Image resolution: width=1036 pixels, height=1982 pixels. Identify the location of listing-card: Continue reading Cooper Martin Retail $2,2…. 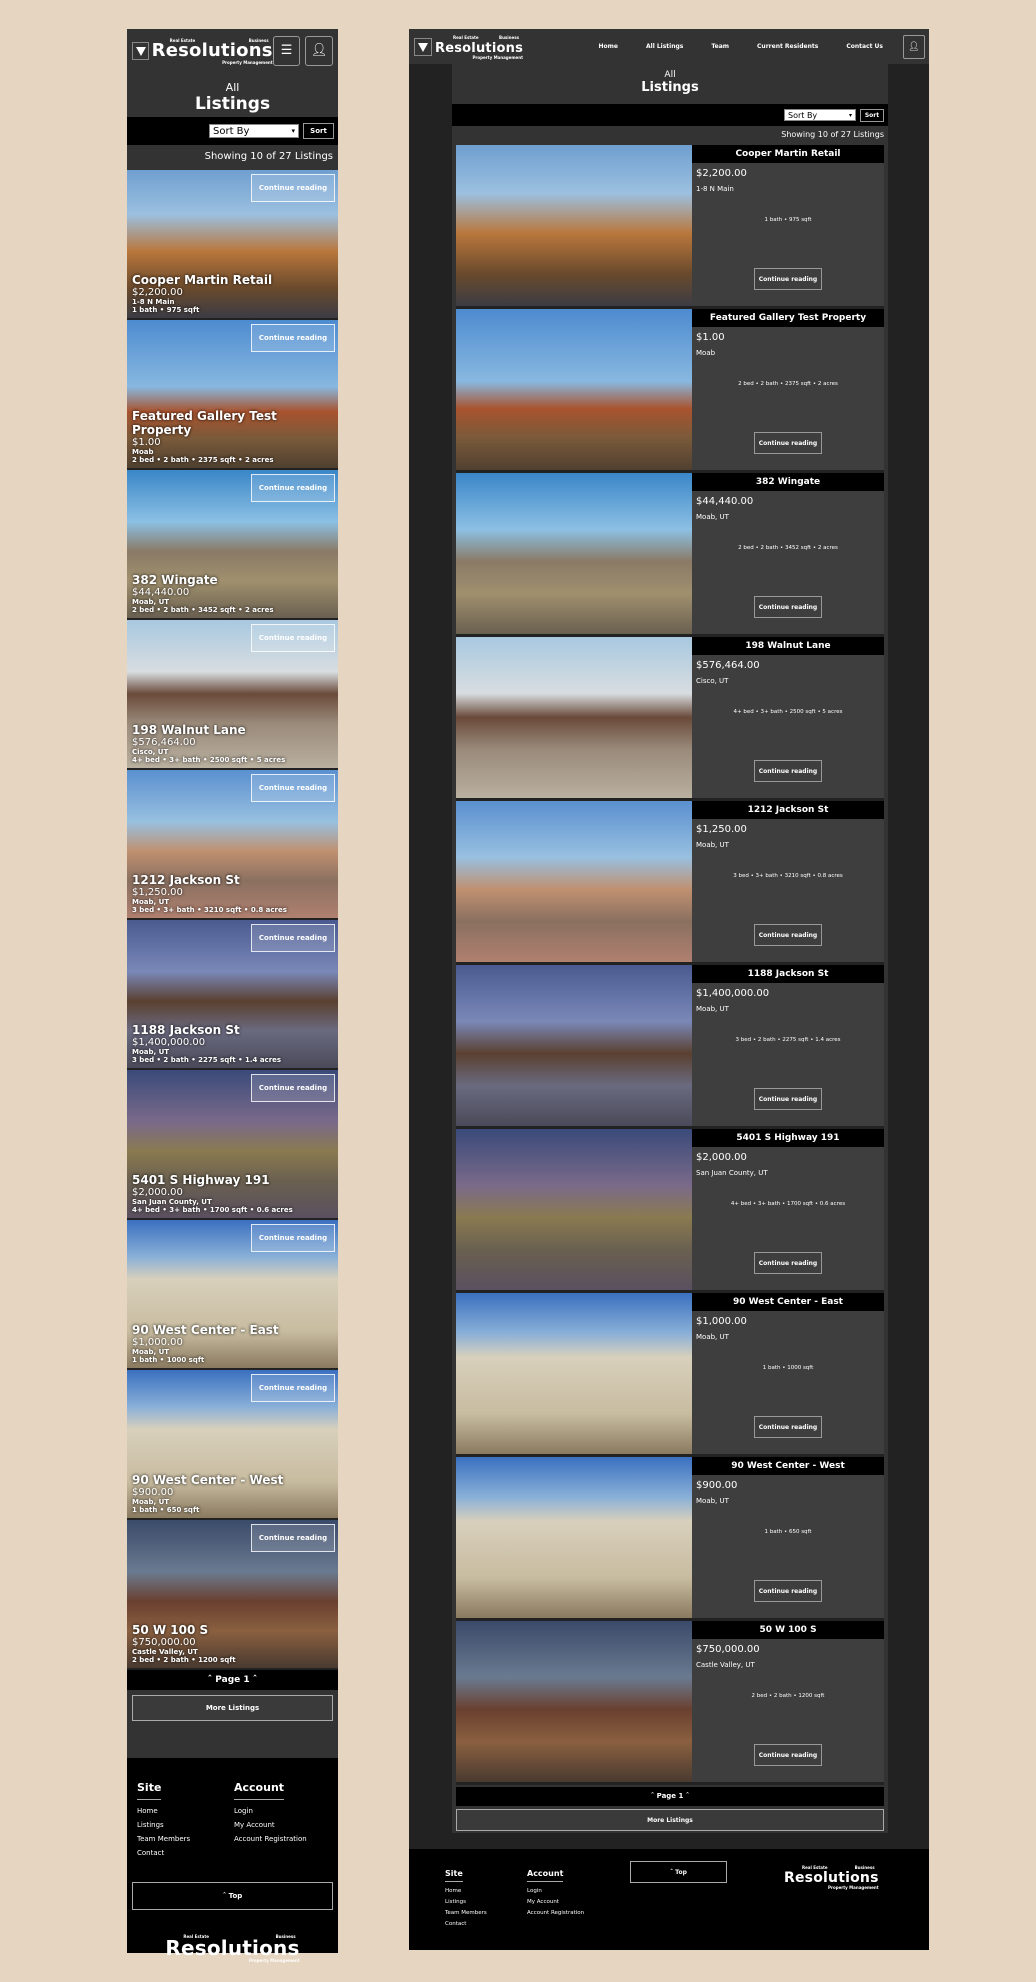
(232, 245).